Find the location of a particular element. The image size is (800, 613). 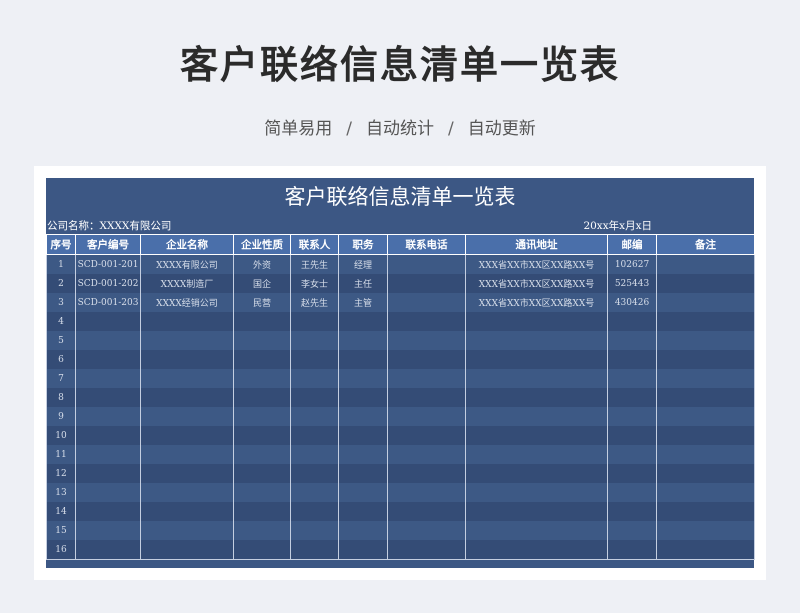

table-cell: 民营 is located at coordinates (262, 302).